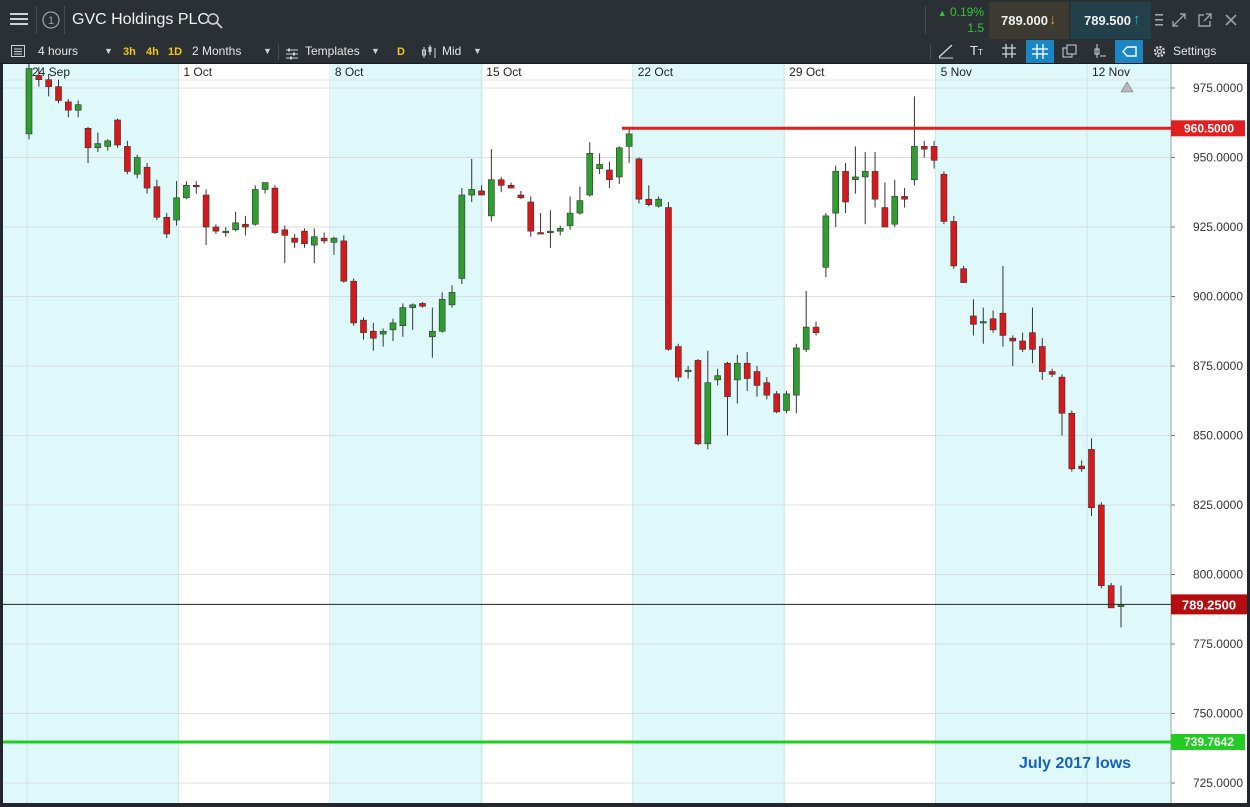 This screenshot has width=1250, height=807. What do you see at coordinates (232, 51) in the screenshot?
I see `range-dropdown: 2 Months ▼` at bounding box center [232, 51].